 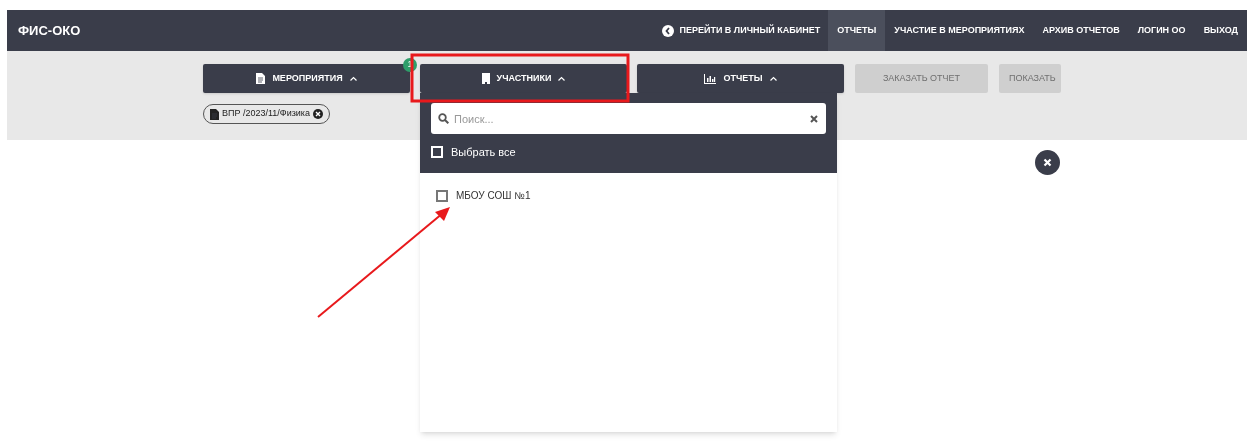 I want to click on nav-tab: УЧАСТИЕ В МЕРОПРИЯТИЯХ, so click(x=959, y=30).